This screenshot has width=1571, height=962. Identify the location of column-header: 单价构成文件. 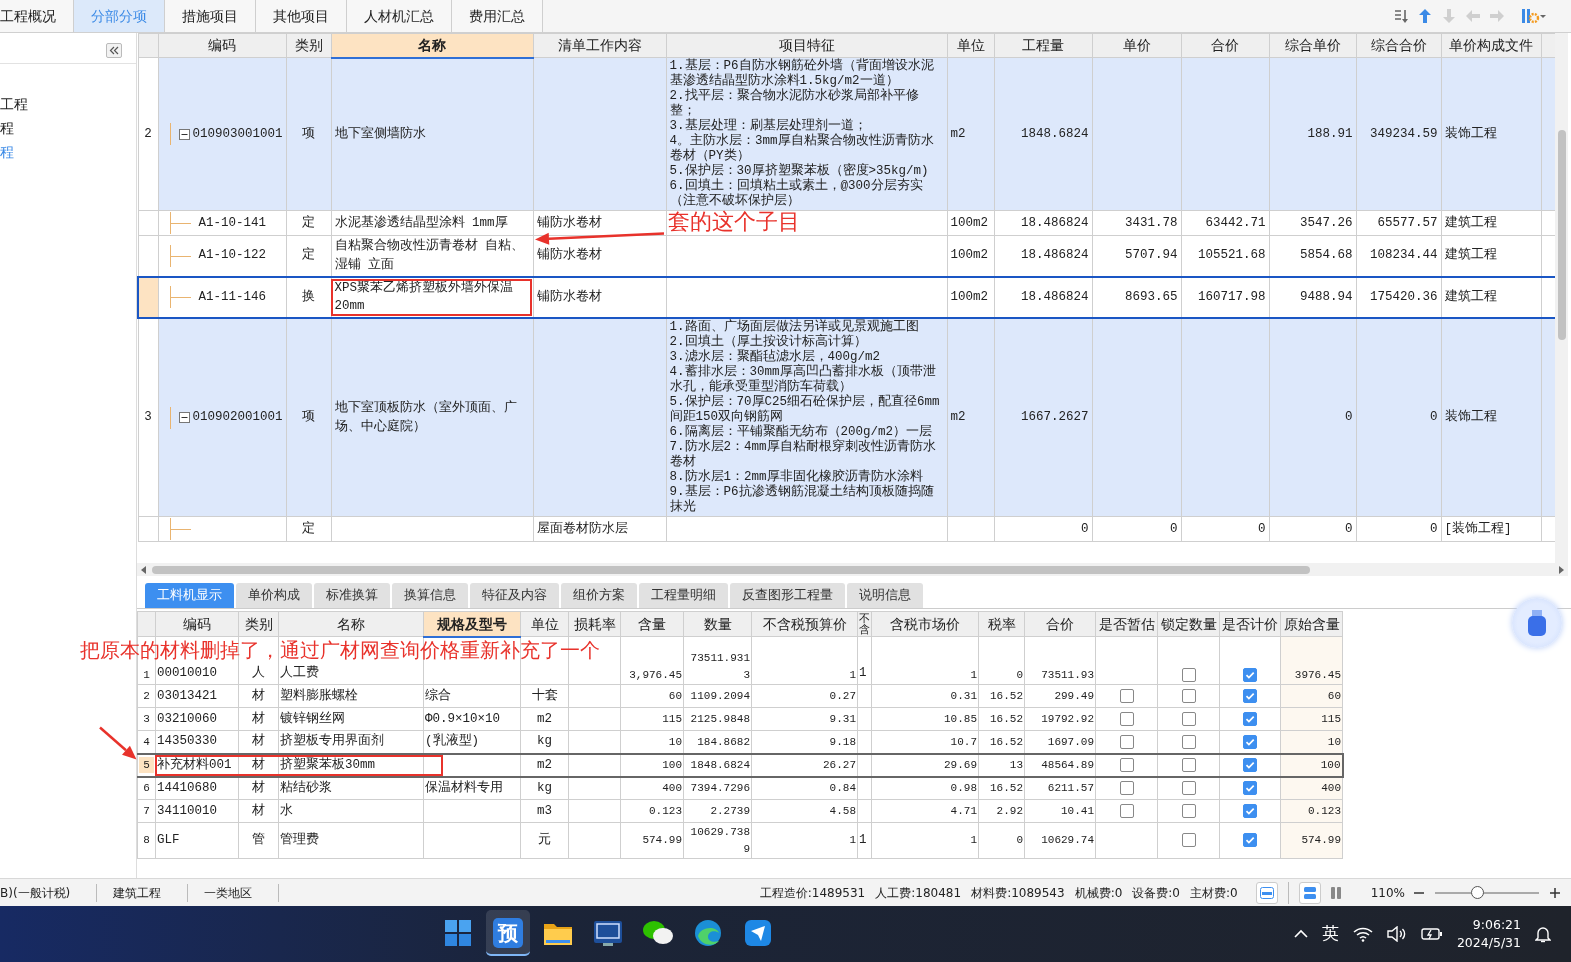
(1491, 45).